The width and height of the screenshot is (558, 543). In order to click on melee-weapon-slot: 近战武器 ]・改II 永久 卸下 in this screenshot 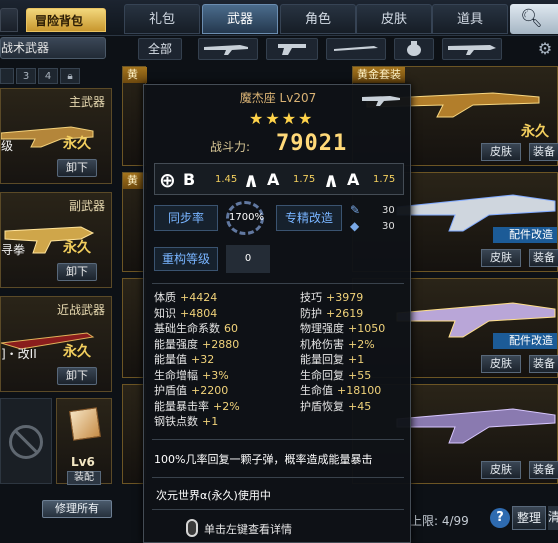, I will do `click(56, 344)`.